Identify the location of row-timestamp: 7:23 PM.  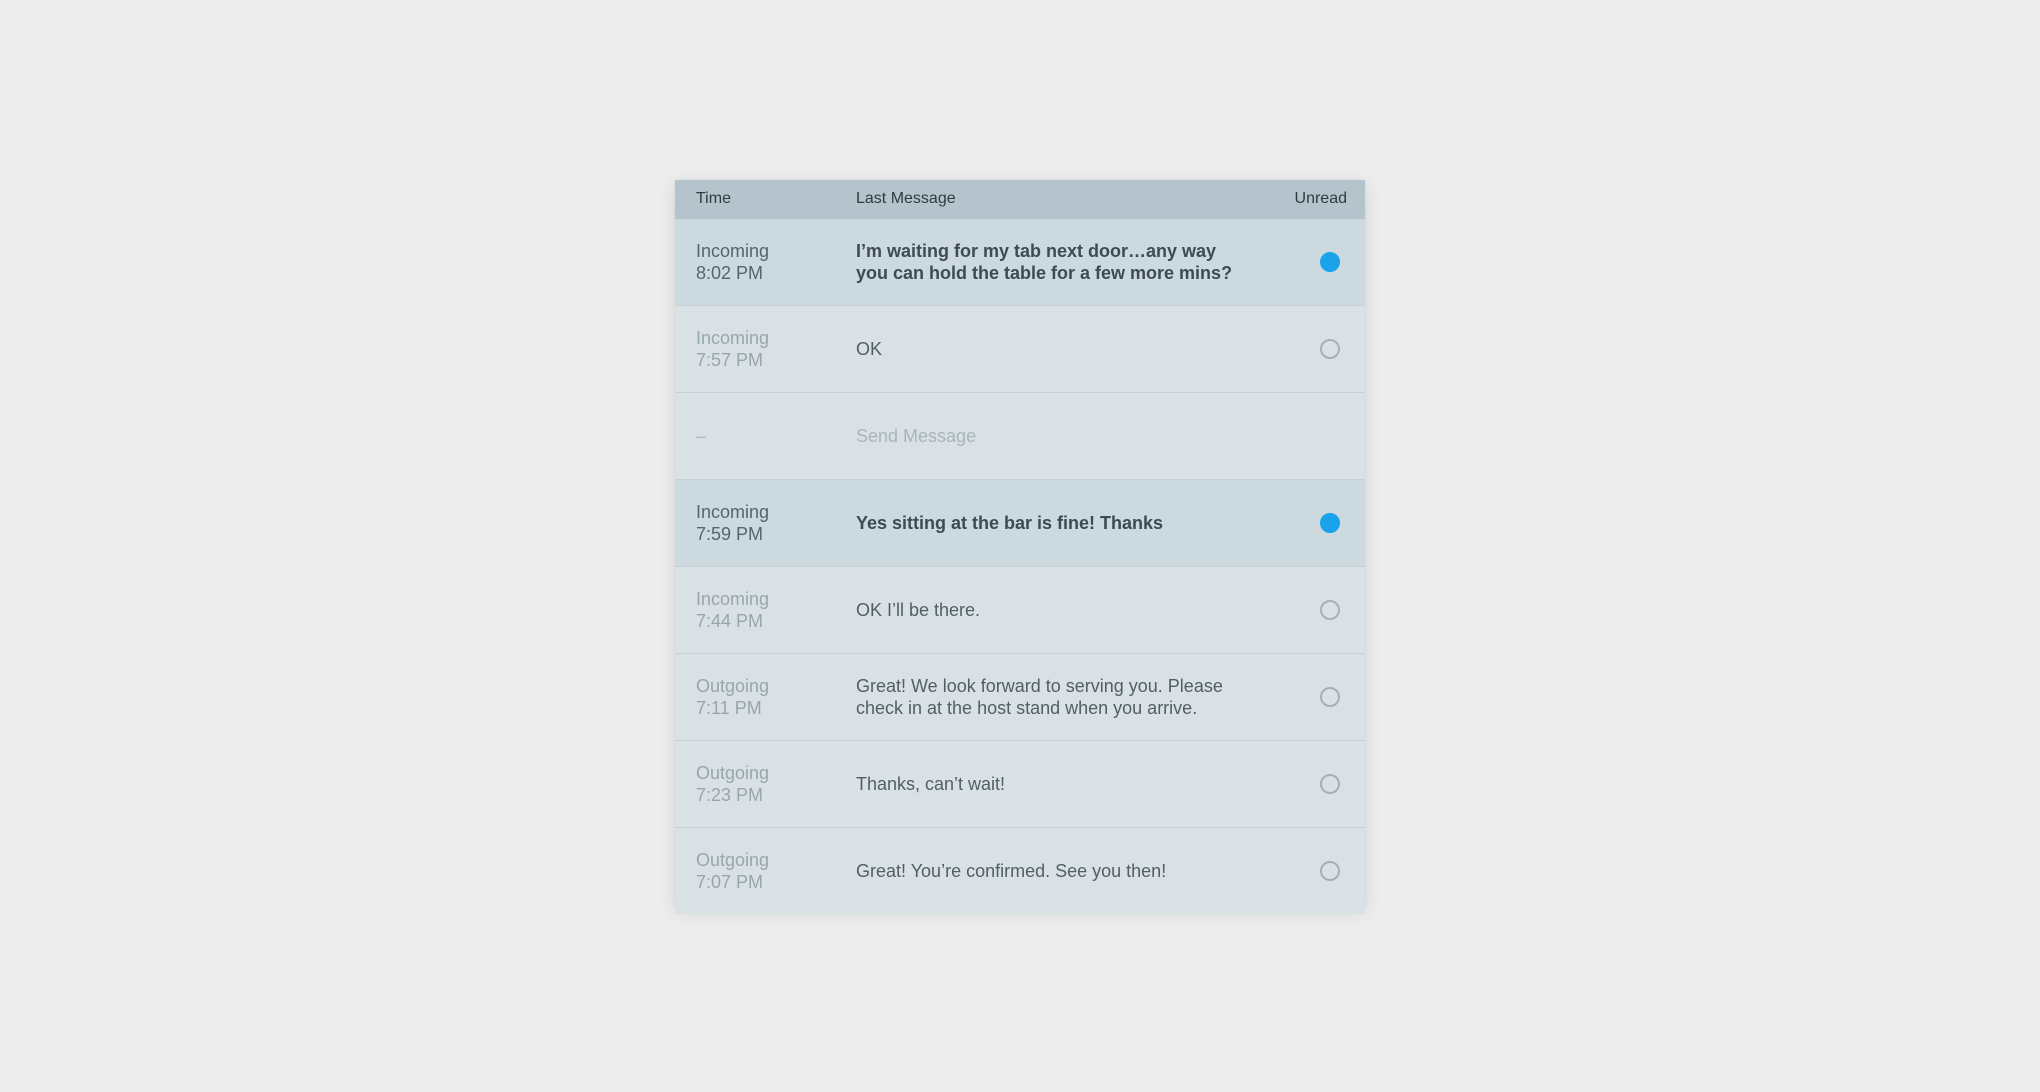
(730, 795).